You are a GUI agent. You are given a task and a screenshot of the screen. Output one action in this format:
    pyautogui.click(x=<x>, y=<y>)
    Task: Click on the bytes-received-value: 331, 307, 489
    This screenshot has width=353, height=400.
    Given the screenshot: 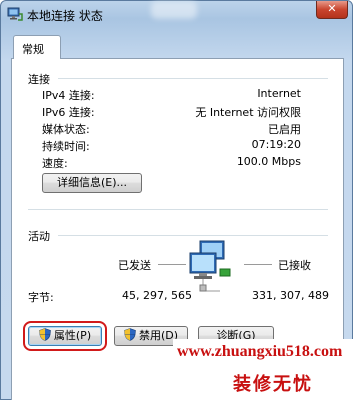 What is the action you would take?
    pyautogui.click(x=290, y=295)
    